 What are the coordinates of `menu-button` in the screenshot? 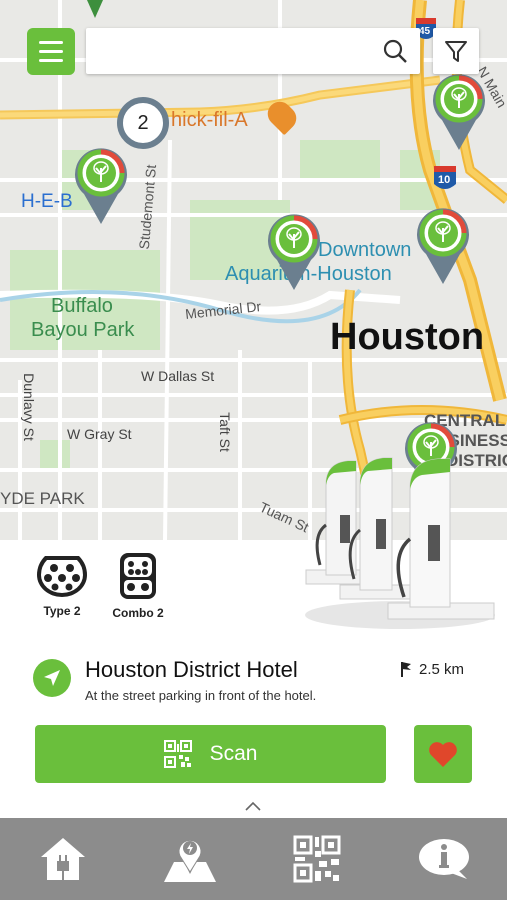 It's located at (51, 51).